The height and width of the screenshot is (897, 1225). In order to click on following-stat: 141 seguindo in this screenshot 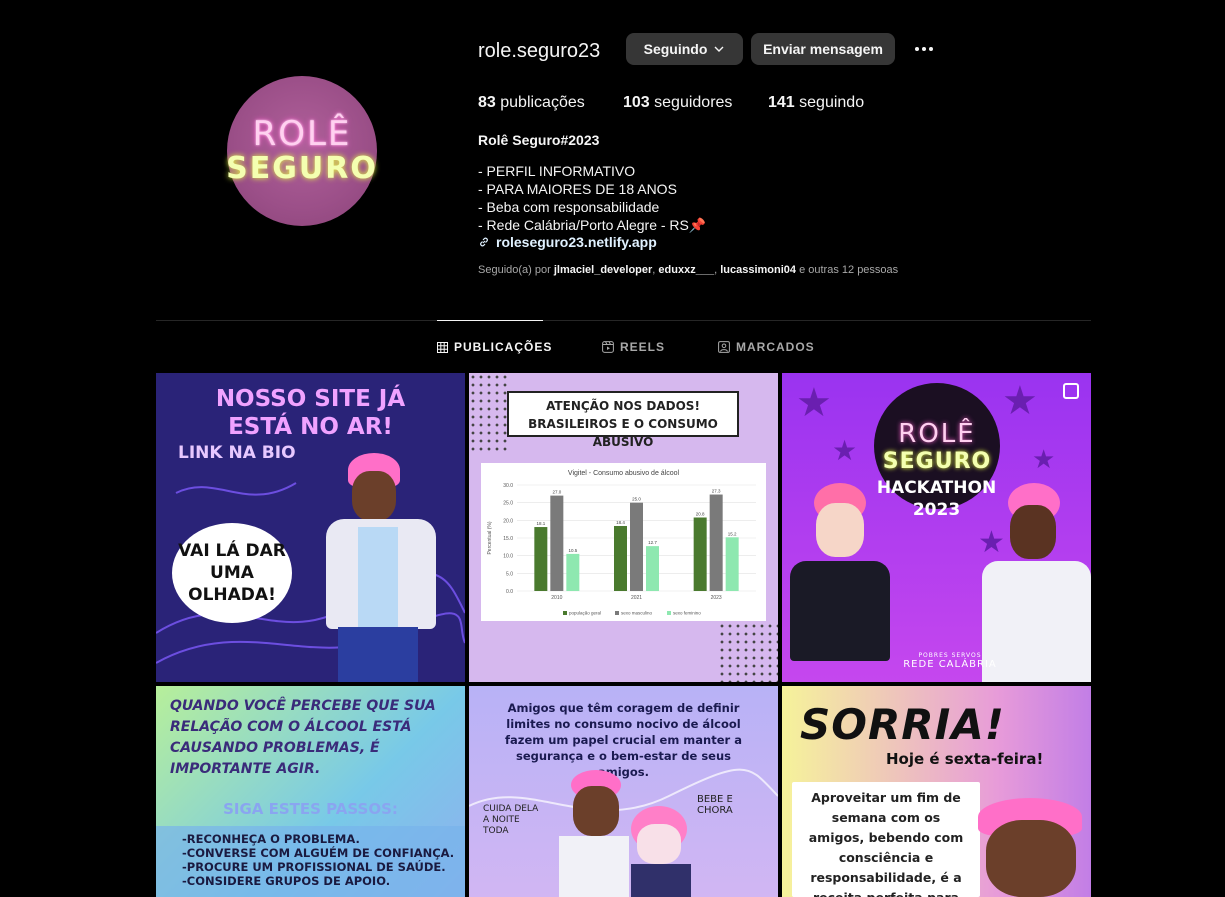, I will do `click(816, 103)`.